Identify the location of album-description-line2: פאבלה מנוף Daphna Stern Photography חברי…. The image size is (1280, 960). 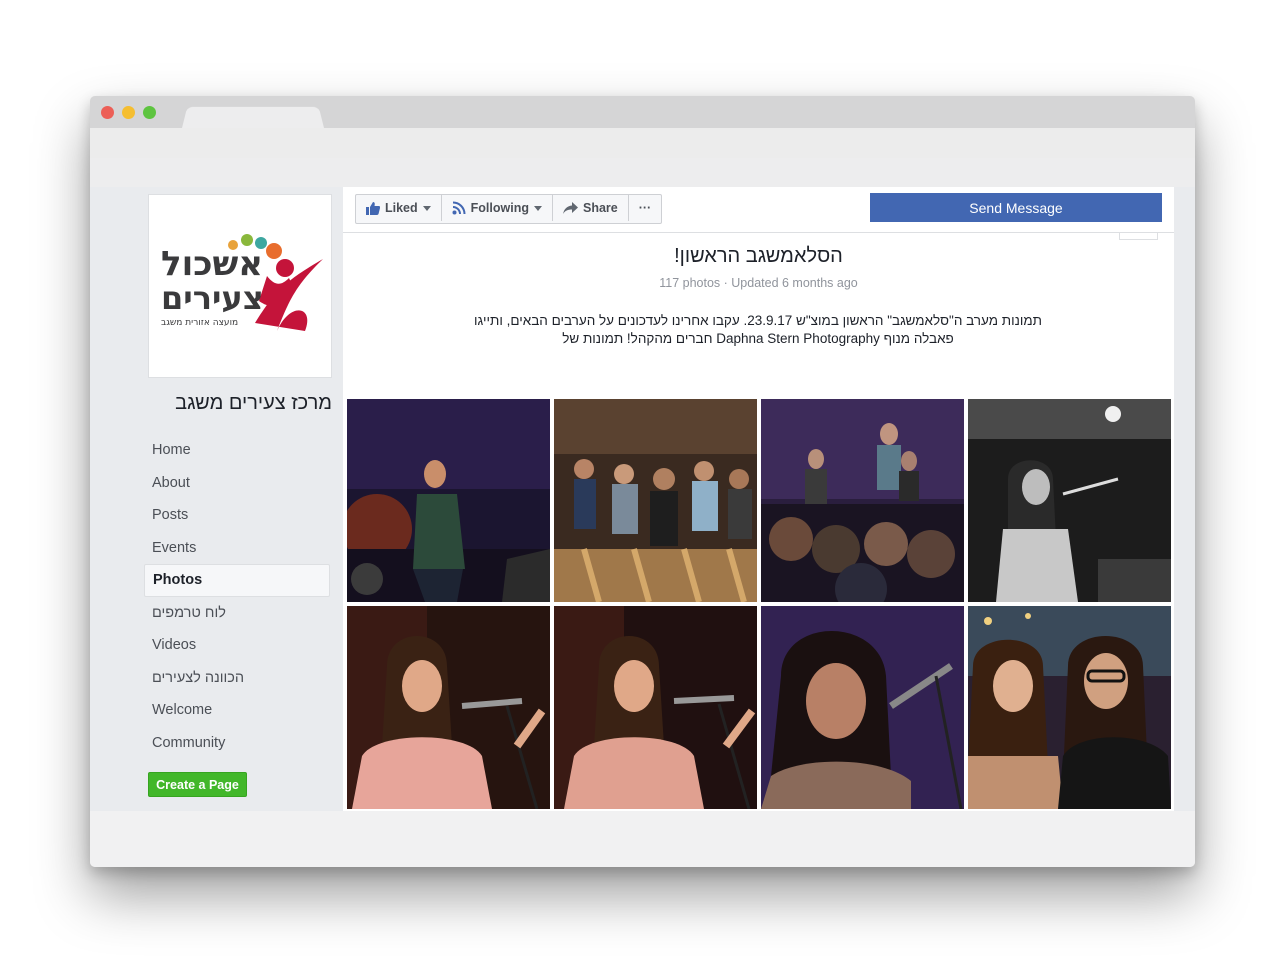
(758, 338).